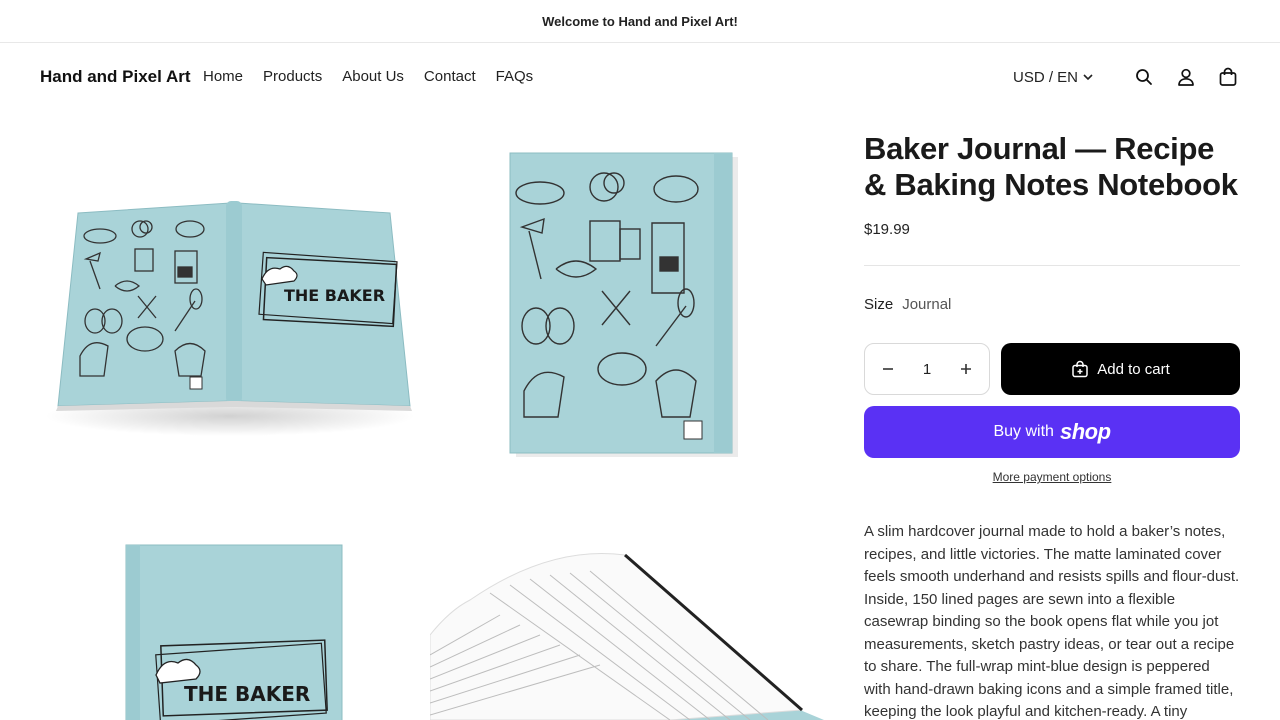 The height and width of the screenshot is (720, 1280). I want to click on gallery-image-open-spread: THE BAKER, so click(230, 311).